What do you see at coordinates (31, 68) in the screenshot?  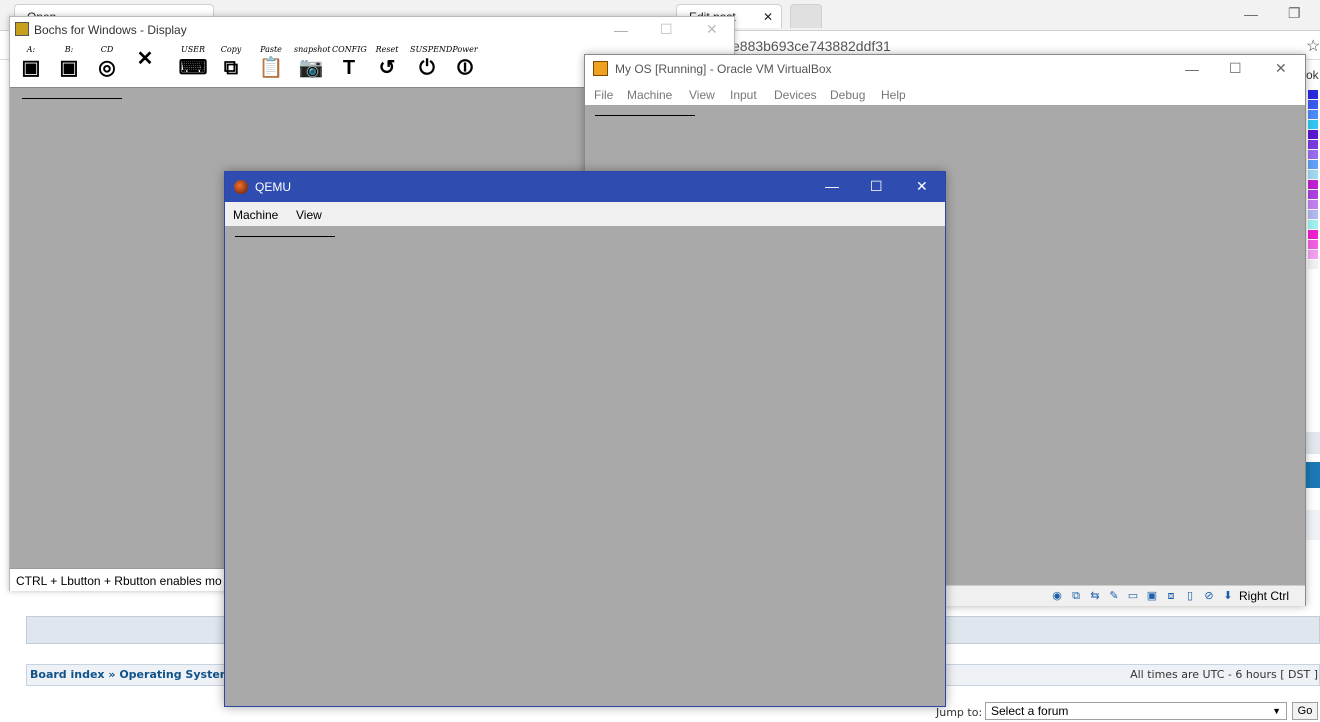 I see `floppy-a-icon: ▣` at bounding box center [31, 68].